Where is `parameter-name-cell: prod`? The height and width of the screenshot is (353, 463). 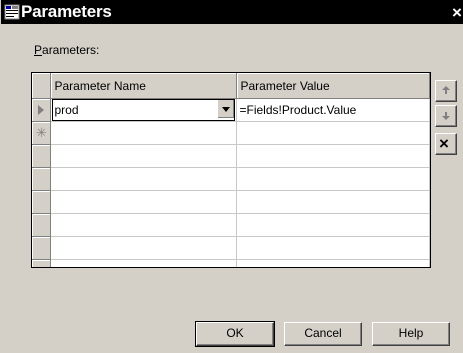 parameter-name-cell: prod is located at coordinates (143, 110).